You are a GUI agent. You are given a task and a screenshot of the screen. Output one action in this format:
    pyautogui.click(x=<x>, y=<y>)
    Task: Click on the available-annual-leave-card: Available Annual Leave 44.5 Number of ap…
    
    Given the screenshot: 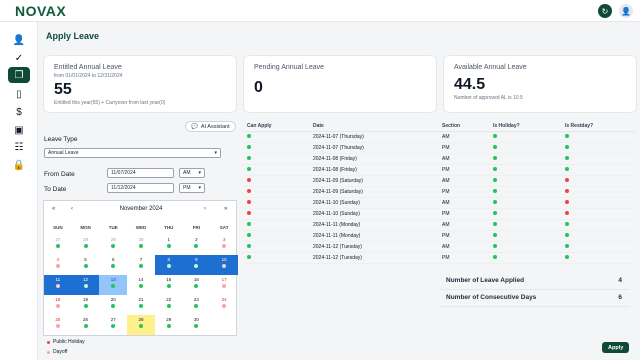 What is the action you would take?
    pyautogui.click(x=540, y=84)
    